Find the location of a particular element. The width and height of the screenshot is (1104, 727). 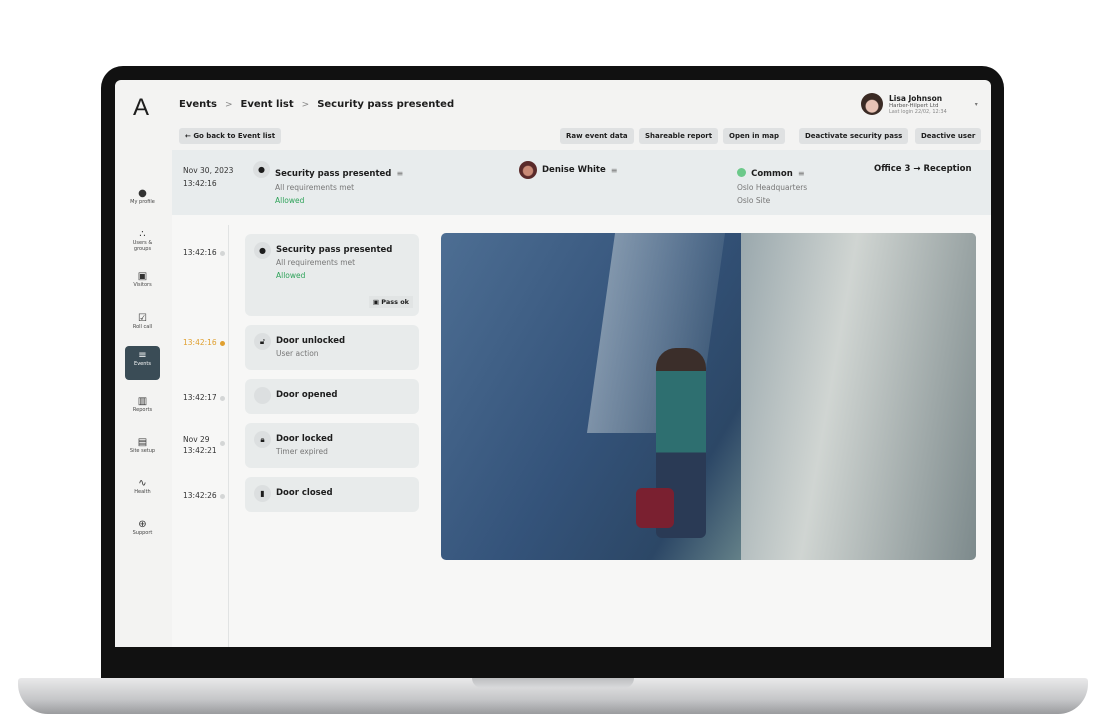

card-detail: All requirements met is located at coordinates (316, 262).